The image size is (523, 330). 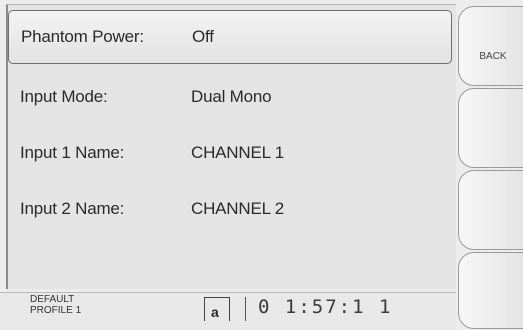 I want to click on status-bar: DEFAULT PROFILE 1 a 0 1:57:1 1, so click(x=228, y=311).